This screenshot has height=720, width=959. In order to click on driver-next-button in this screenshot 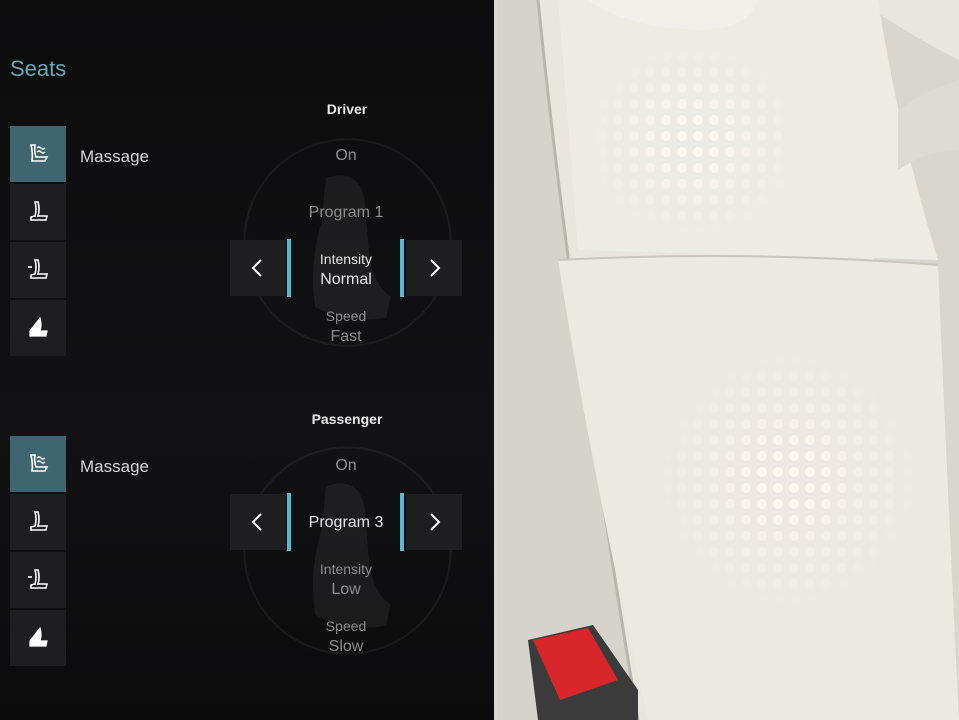, I will do `click(434, 268)`.